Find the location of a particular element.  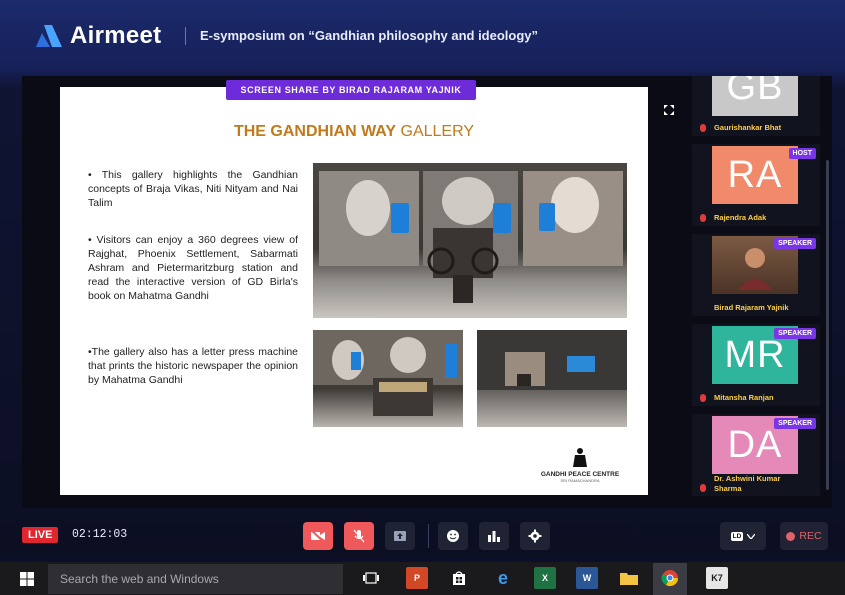

share-screen-button is located at coordinates (400, 536).